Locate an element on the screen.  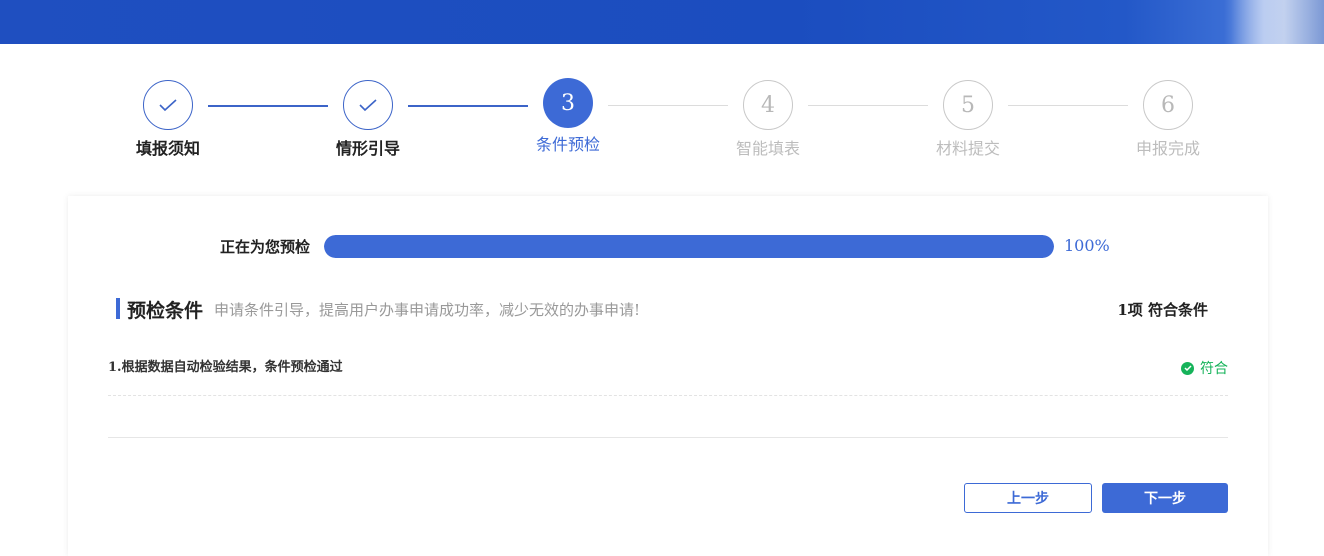
step-3: 3 条件预检 is located at coordinates (568, 116).